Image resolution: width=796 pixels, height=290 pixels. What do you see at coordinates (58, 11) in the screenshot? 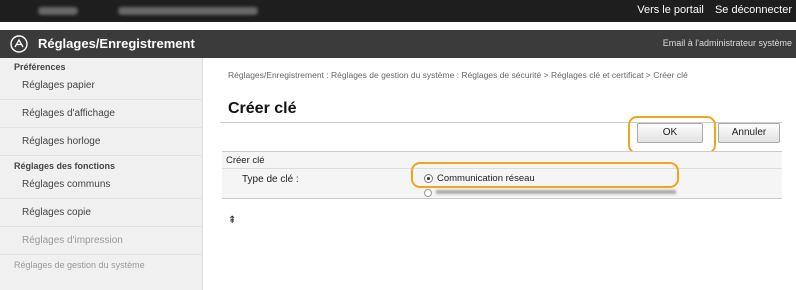
I see `blurred-product-name` at bounding box center [58, 11].